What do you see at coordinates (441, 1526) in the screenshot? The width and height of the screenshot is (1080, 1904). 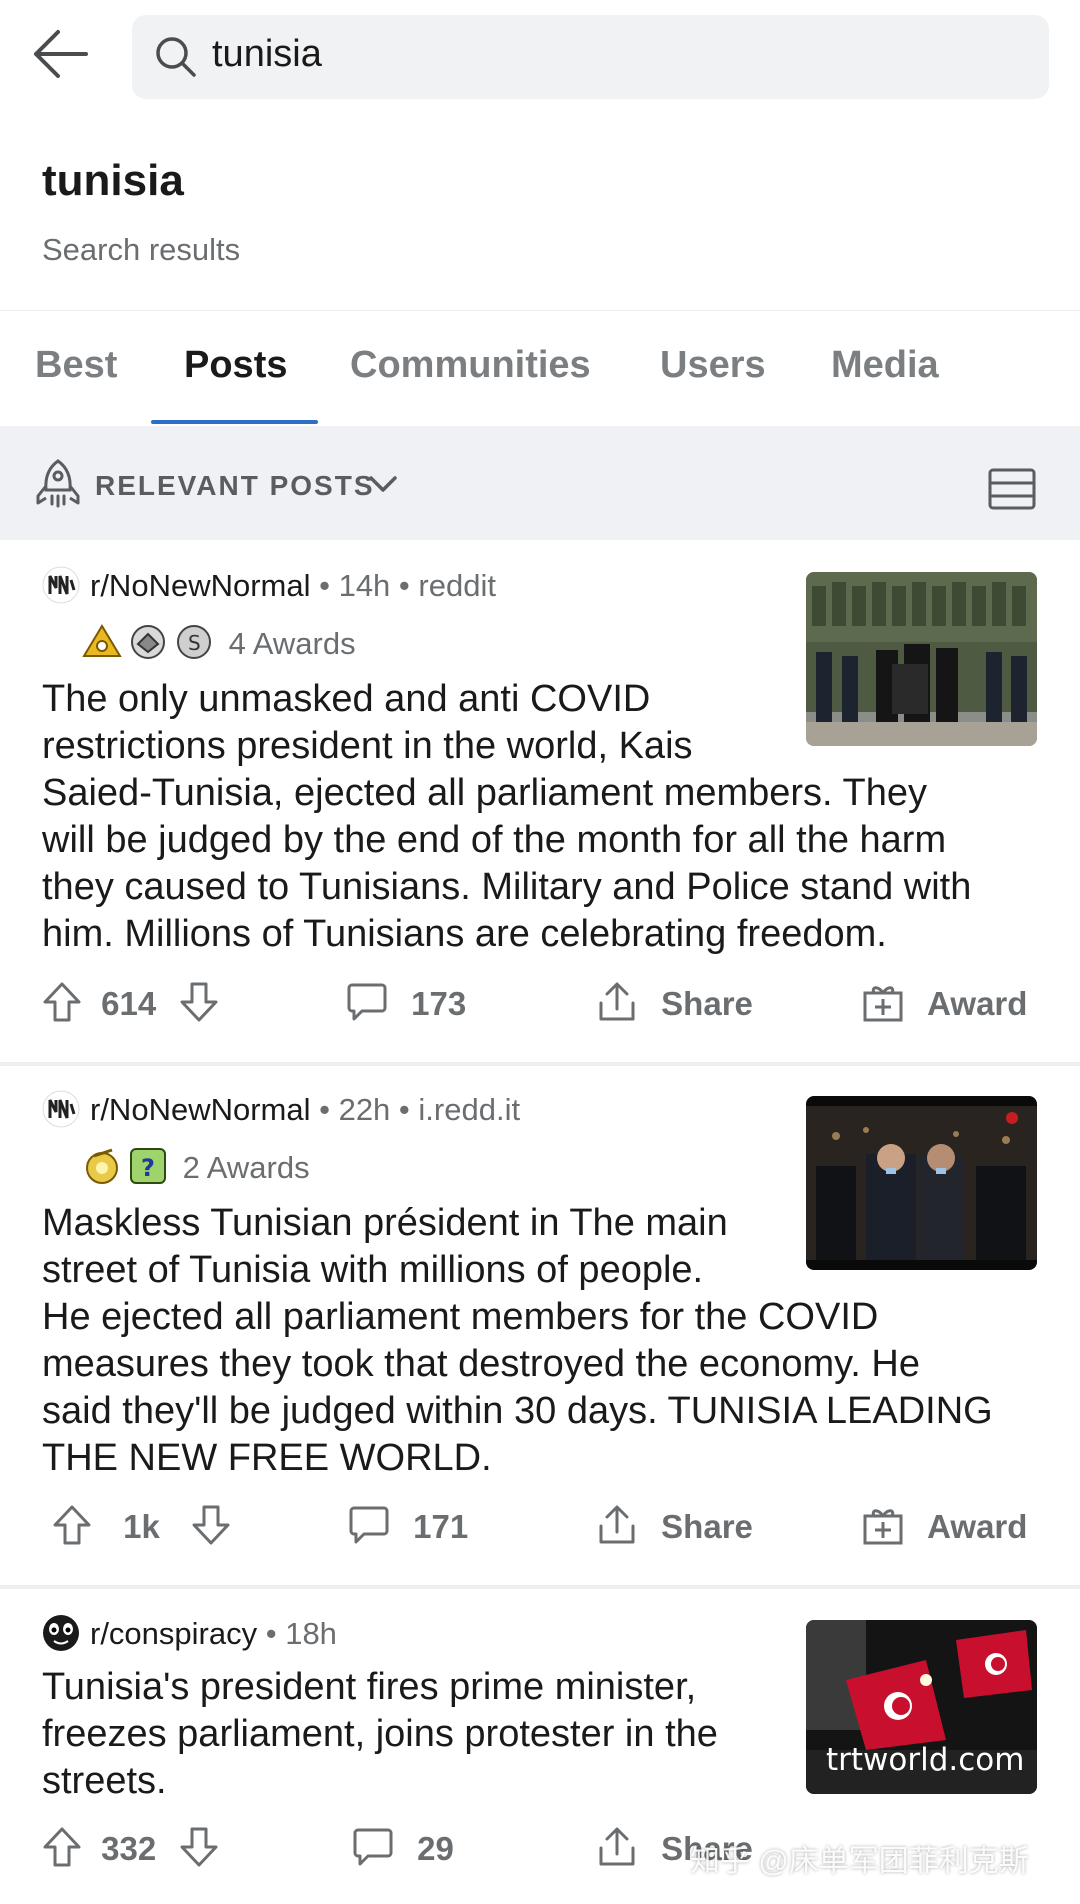 I see `comment-count: 171` at bounding box center [441, 1526].